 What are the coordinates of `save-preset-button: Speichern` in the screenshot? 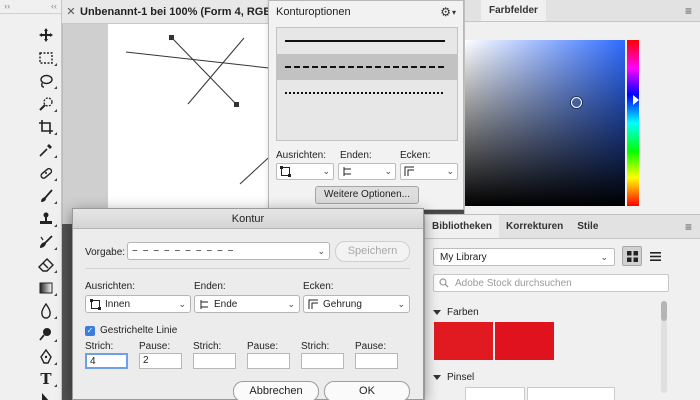 It's located at (372, 251).